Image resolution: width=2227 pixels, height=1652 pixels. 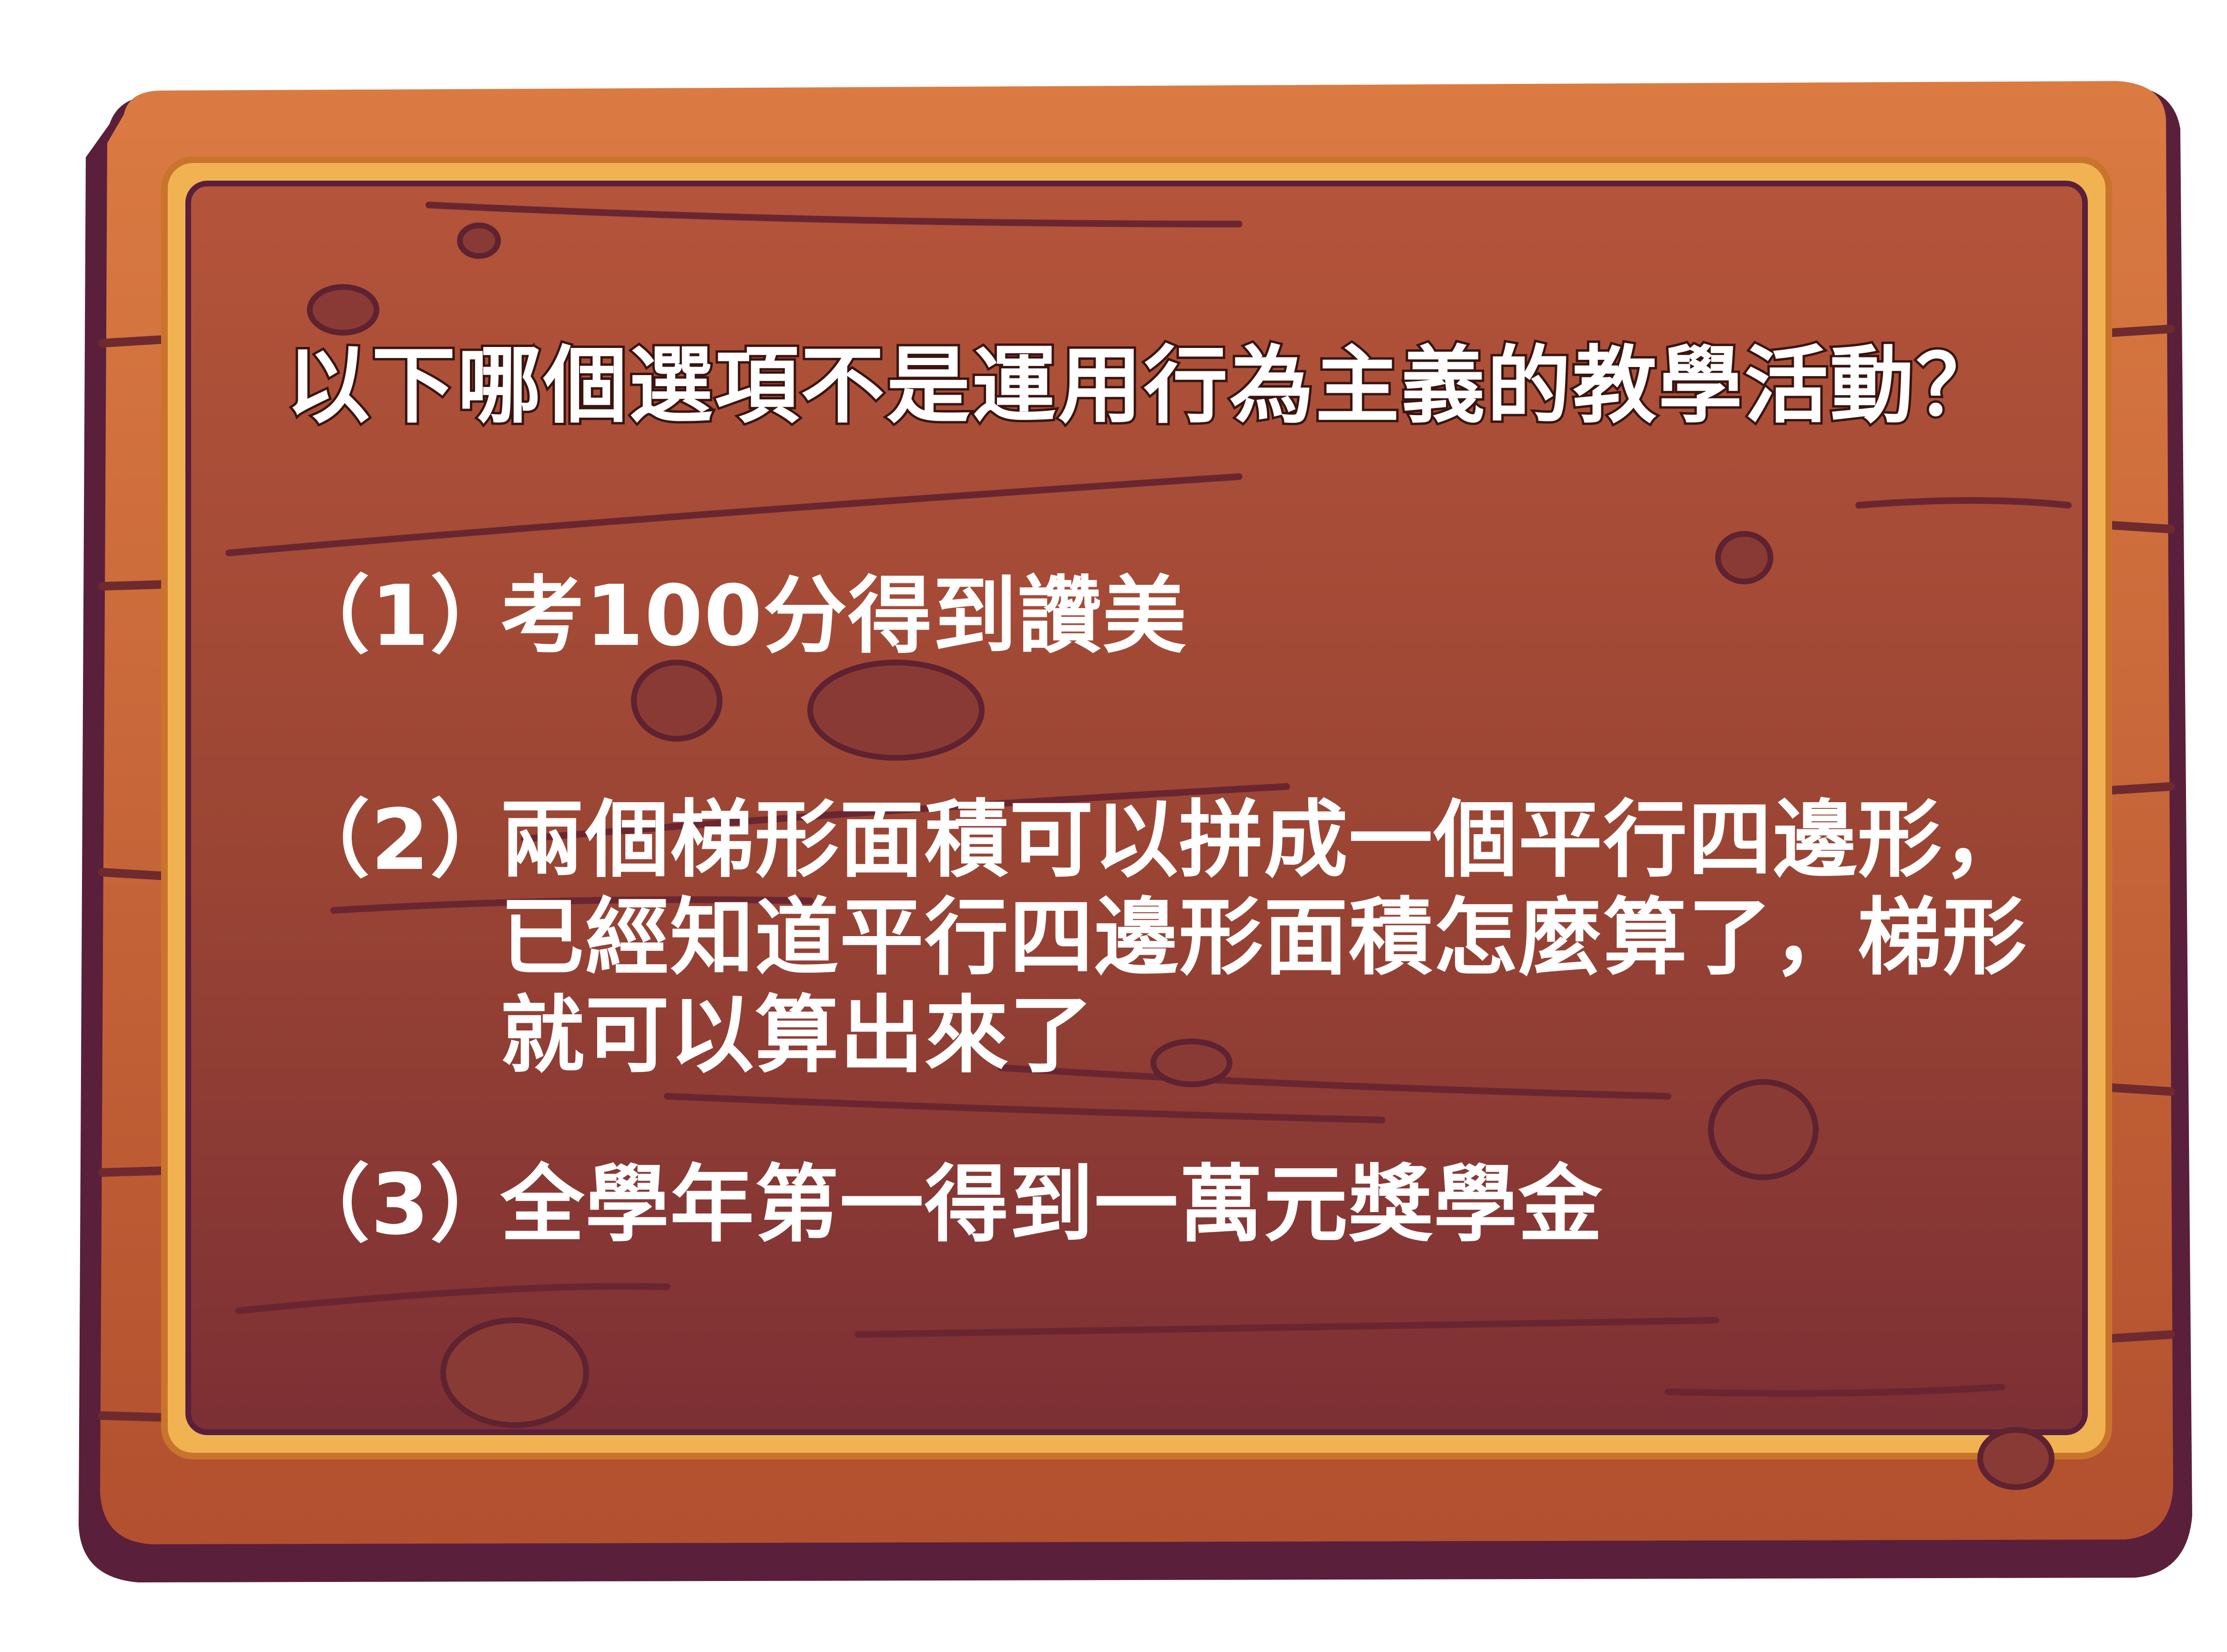 I want to click on question-title: 以下哪個選項不是運用行為主義的教學活動？, so click(x=1143, y=386).